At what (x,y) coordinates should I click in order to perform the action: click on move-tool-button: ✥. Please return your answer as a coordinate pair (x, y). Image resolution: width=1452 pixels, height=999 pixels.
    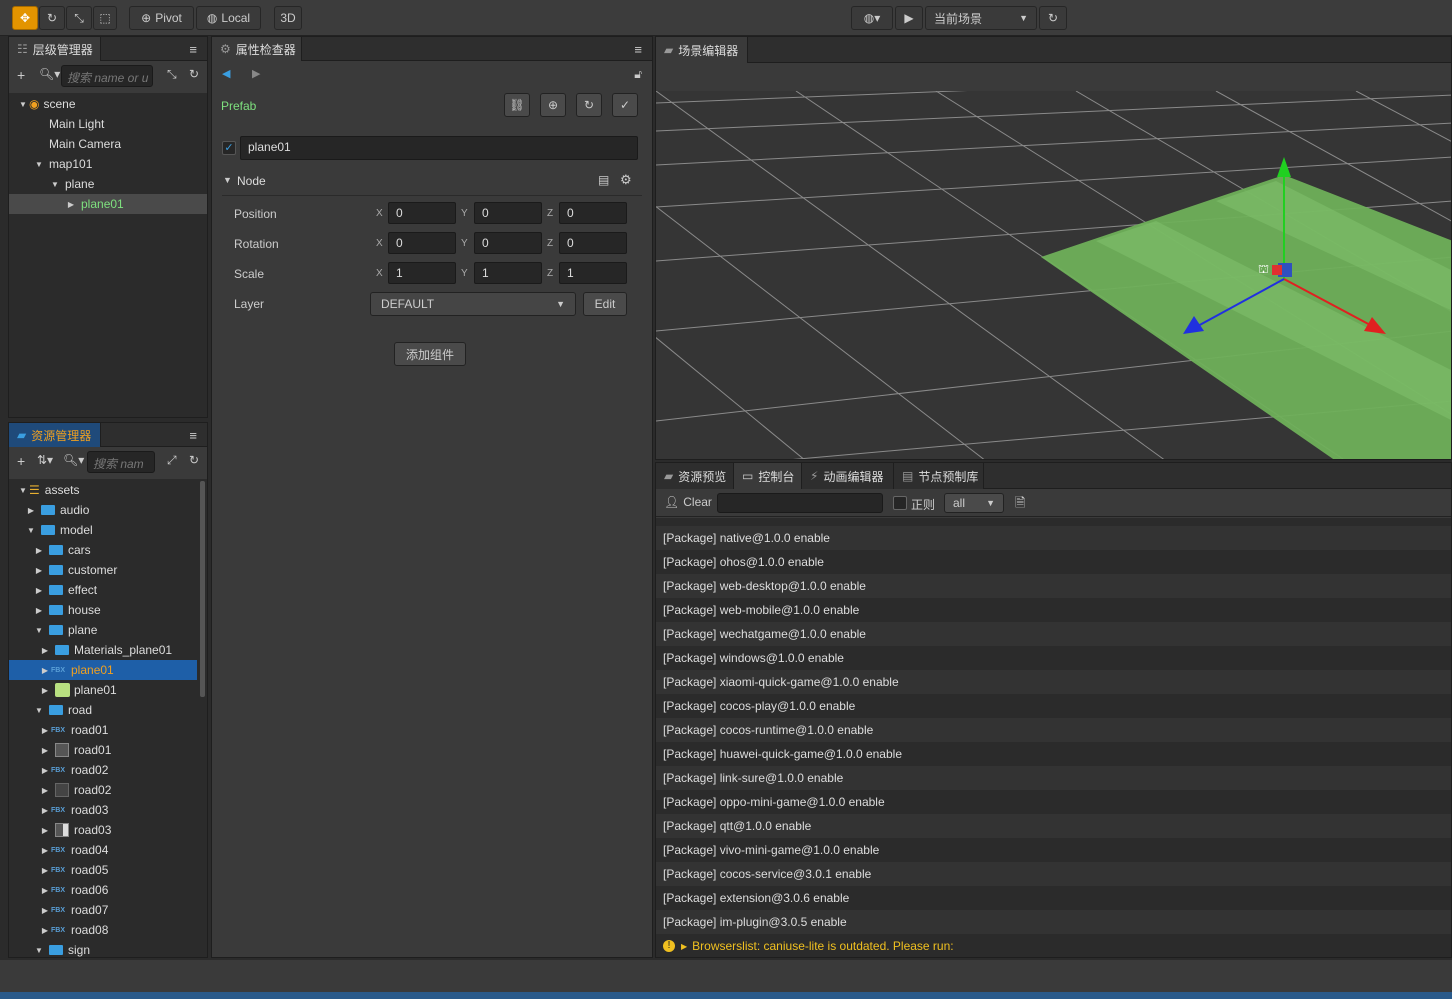
    Looking at the image, I should click on (25, 18).